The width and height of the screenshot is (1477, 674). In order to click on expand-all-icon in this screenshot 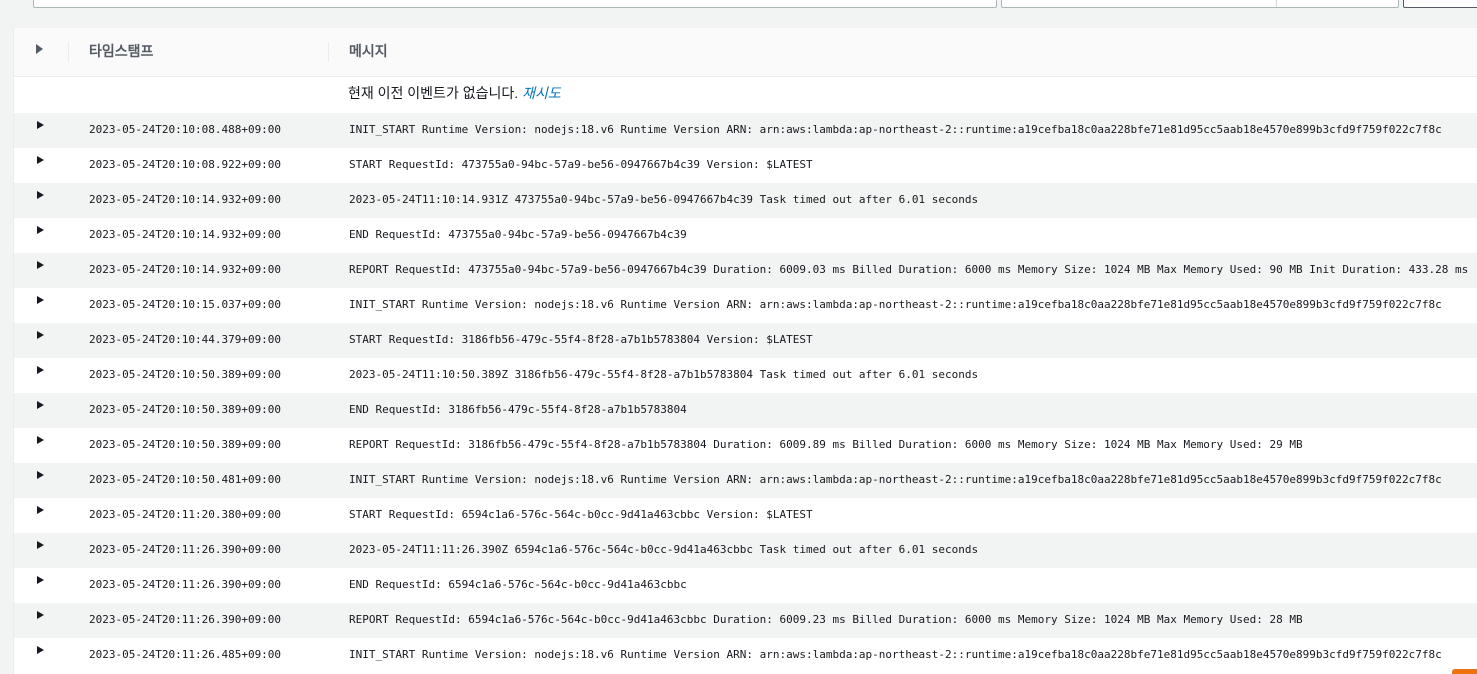, I will do `click(39, 49)`.